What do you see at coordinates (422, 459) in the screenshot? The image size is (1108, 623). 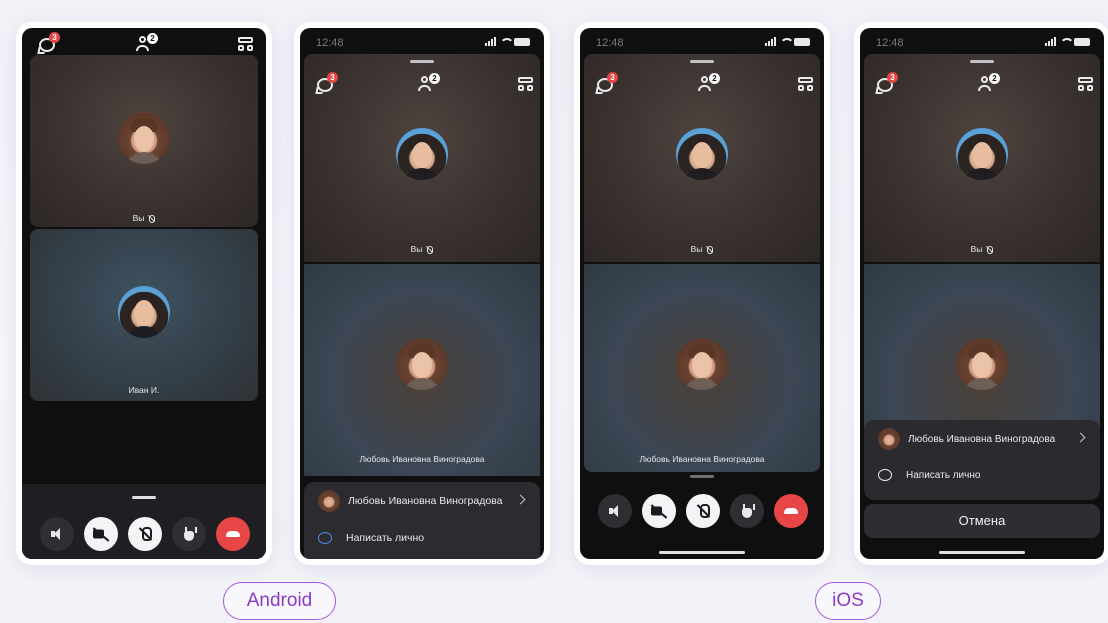 I see `tile-name-label: Любовь Ивановна Виноградова` at bounding box center [422, 459].